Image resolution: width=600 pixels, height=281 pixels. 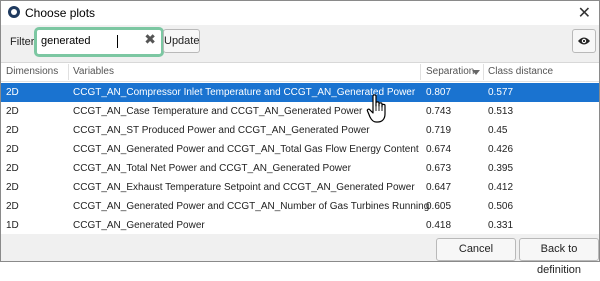 What do you see at coordinates (376, 108) in the screenshot?
I see `hand-cursor-icon` at bounding box center [376, 108].